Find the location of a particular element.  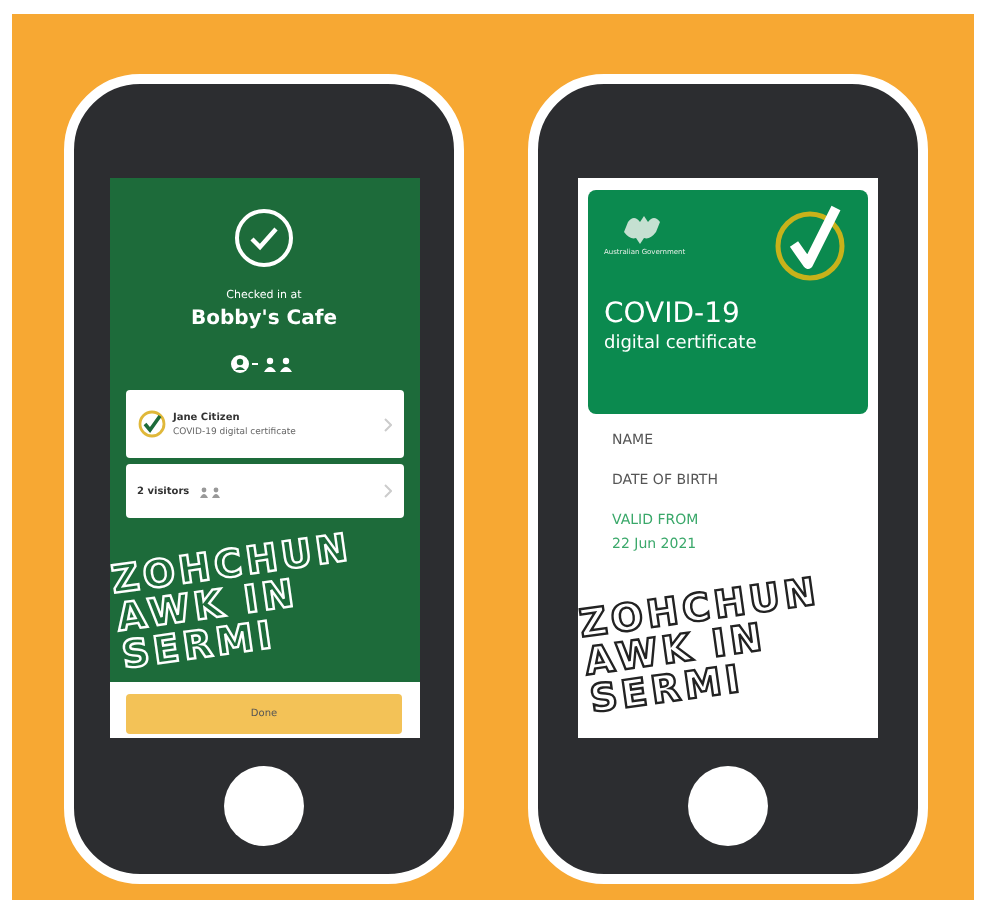

certificate-subtitle: digital certificate is located at coordinates (681, 344).